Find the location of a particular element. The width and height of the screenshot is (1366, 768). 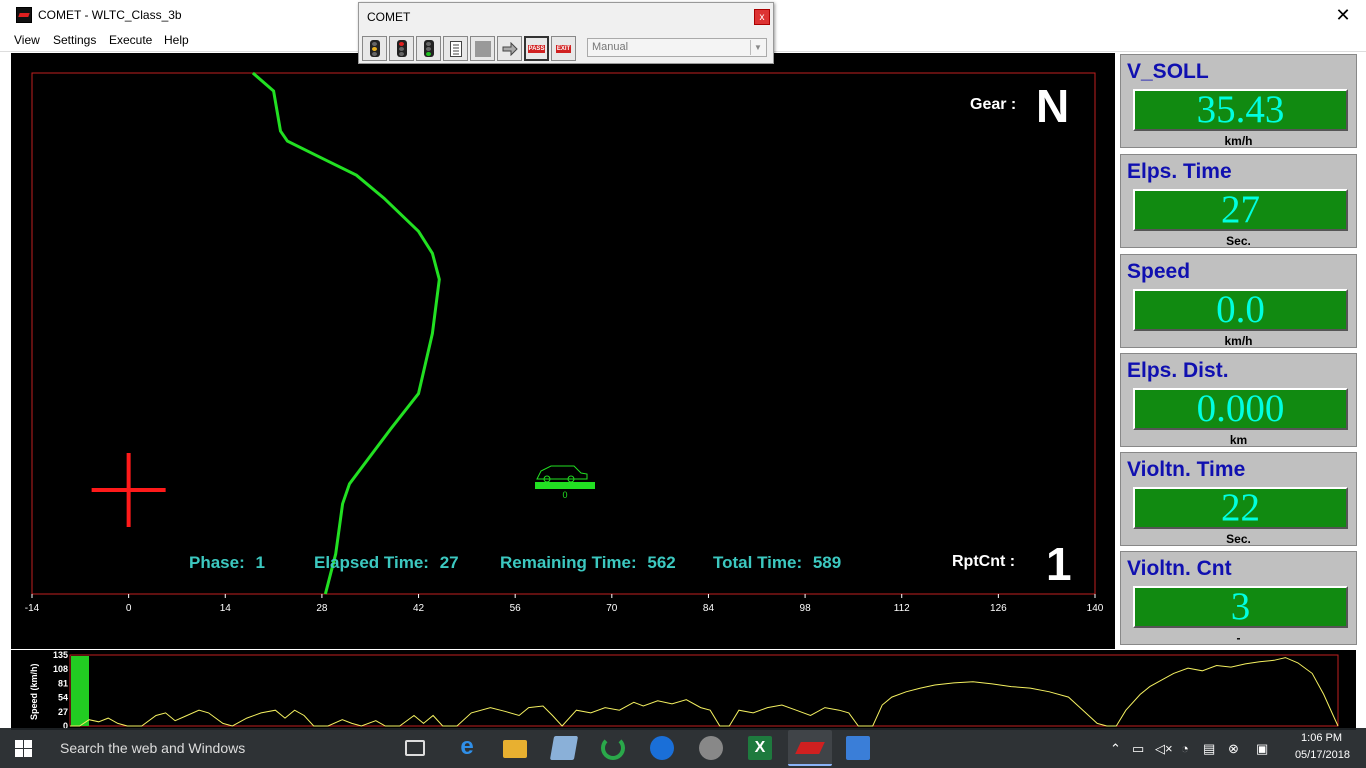

rptcnt-value: 1 is located at coordinates (1059, 564).